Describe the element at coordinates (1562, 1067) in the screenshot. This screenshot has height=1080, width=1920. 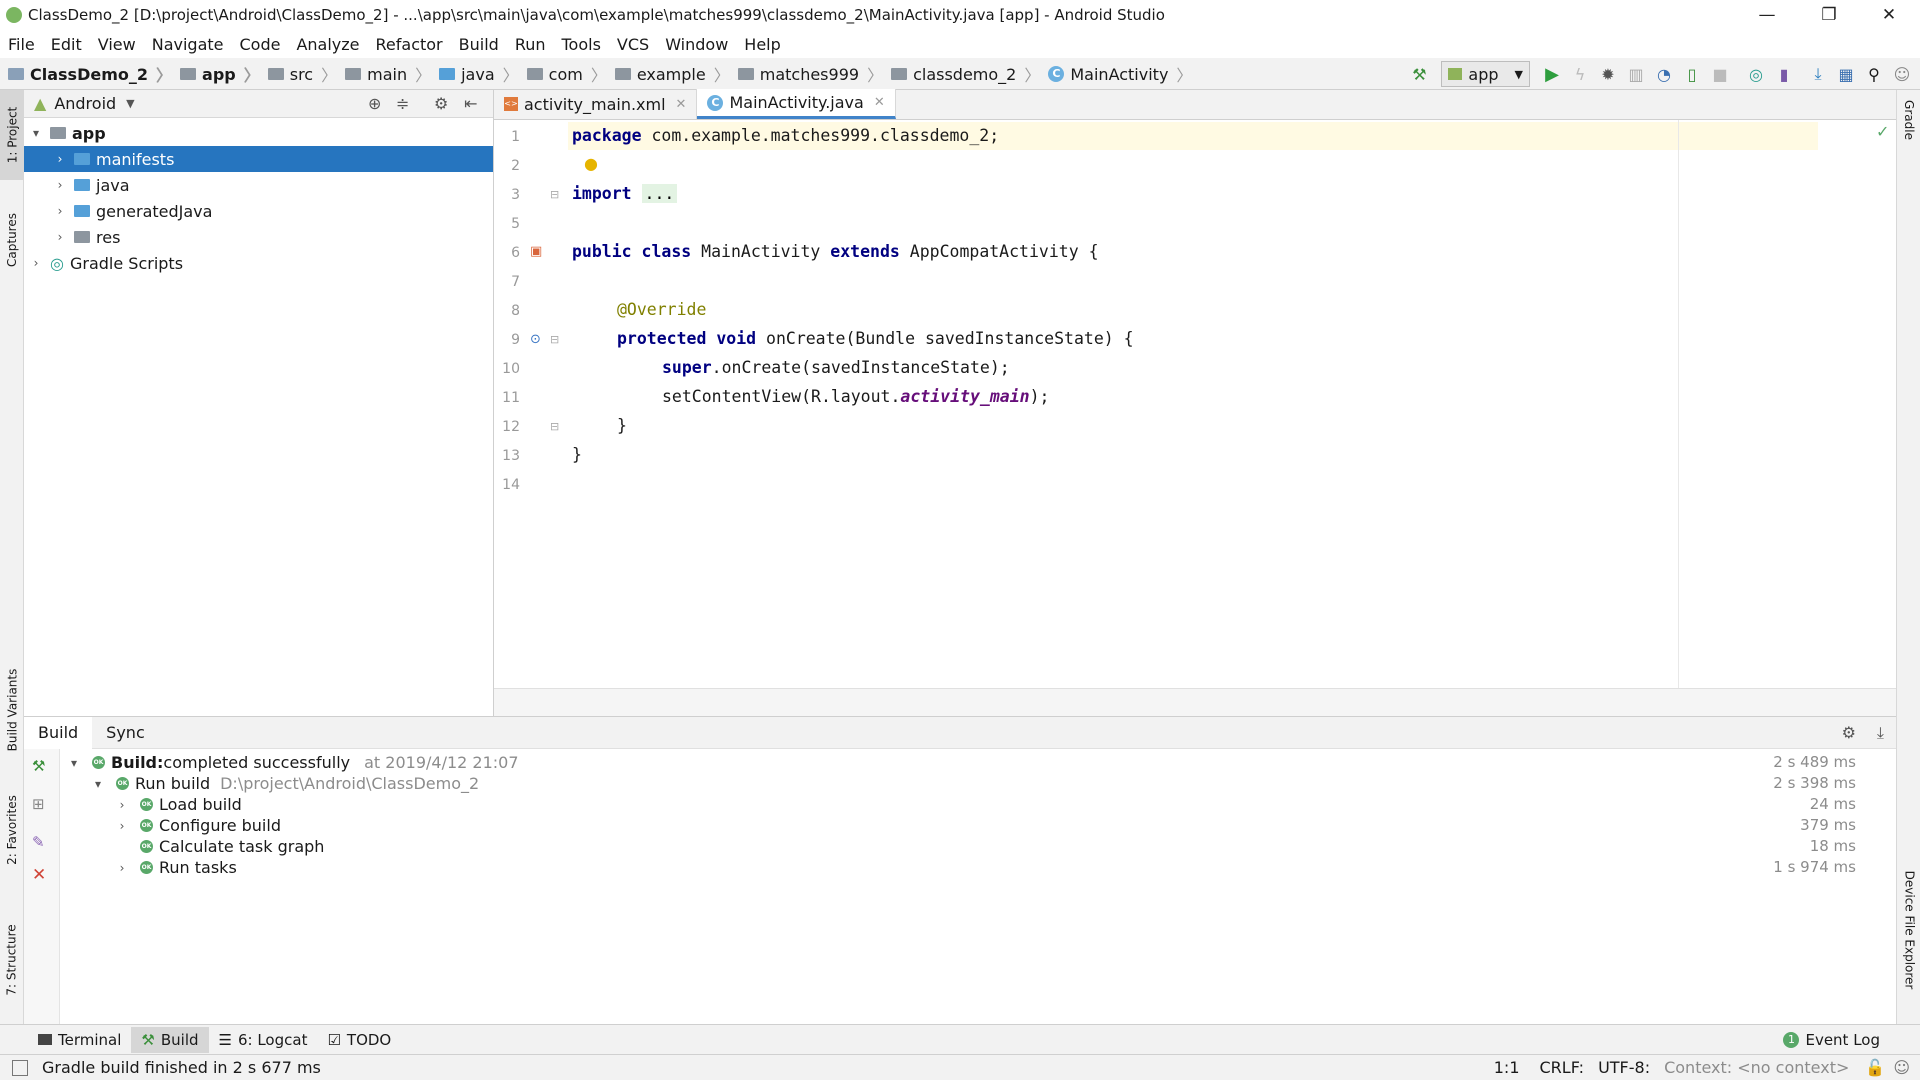
I see `line-separator: CRLF:` at that location.